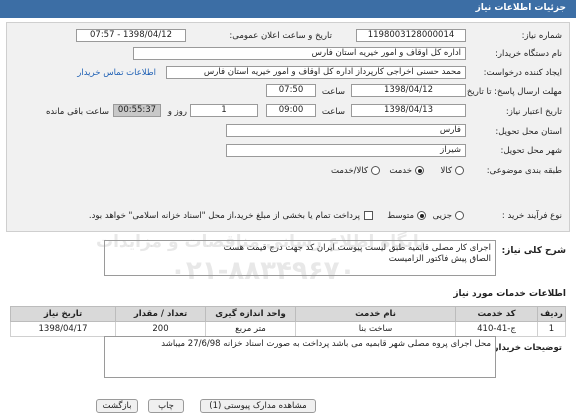 Image resolution: width=576 pixels, height=413 pixels. I want to click on process-option-medium: متوسط, so click(400, 216).